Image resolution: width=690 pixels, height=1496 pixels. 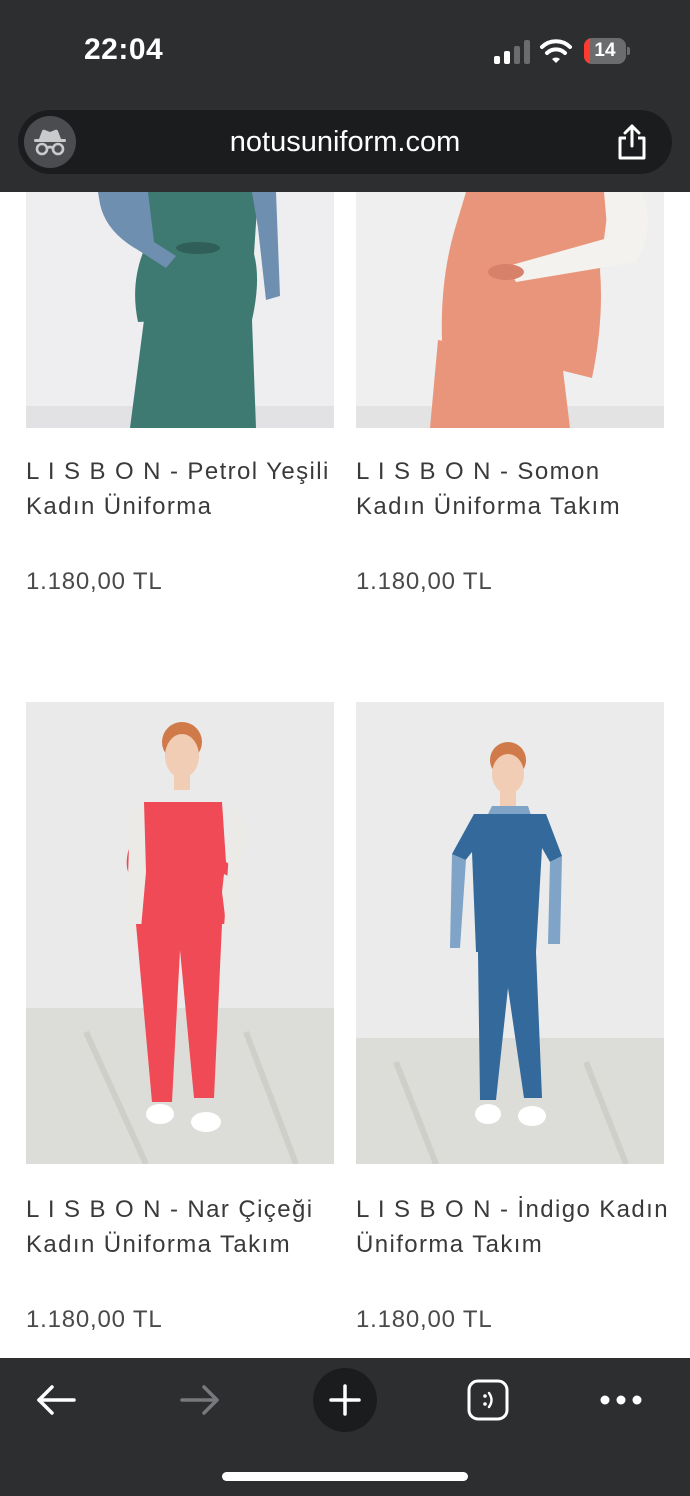 I want to click on browser-toolbar, so click(x=345, y=1427).